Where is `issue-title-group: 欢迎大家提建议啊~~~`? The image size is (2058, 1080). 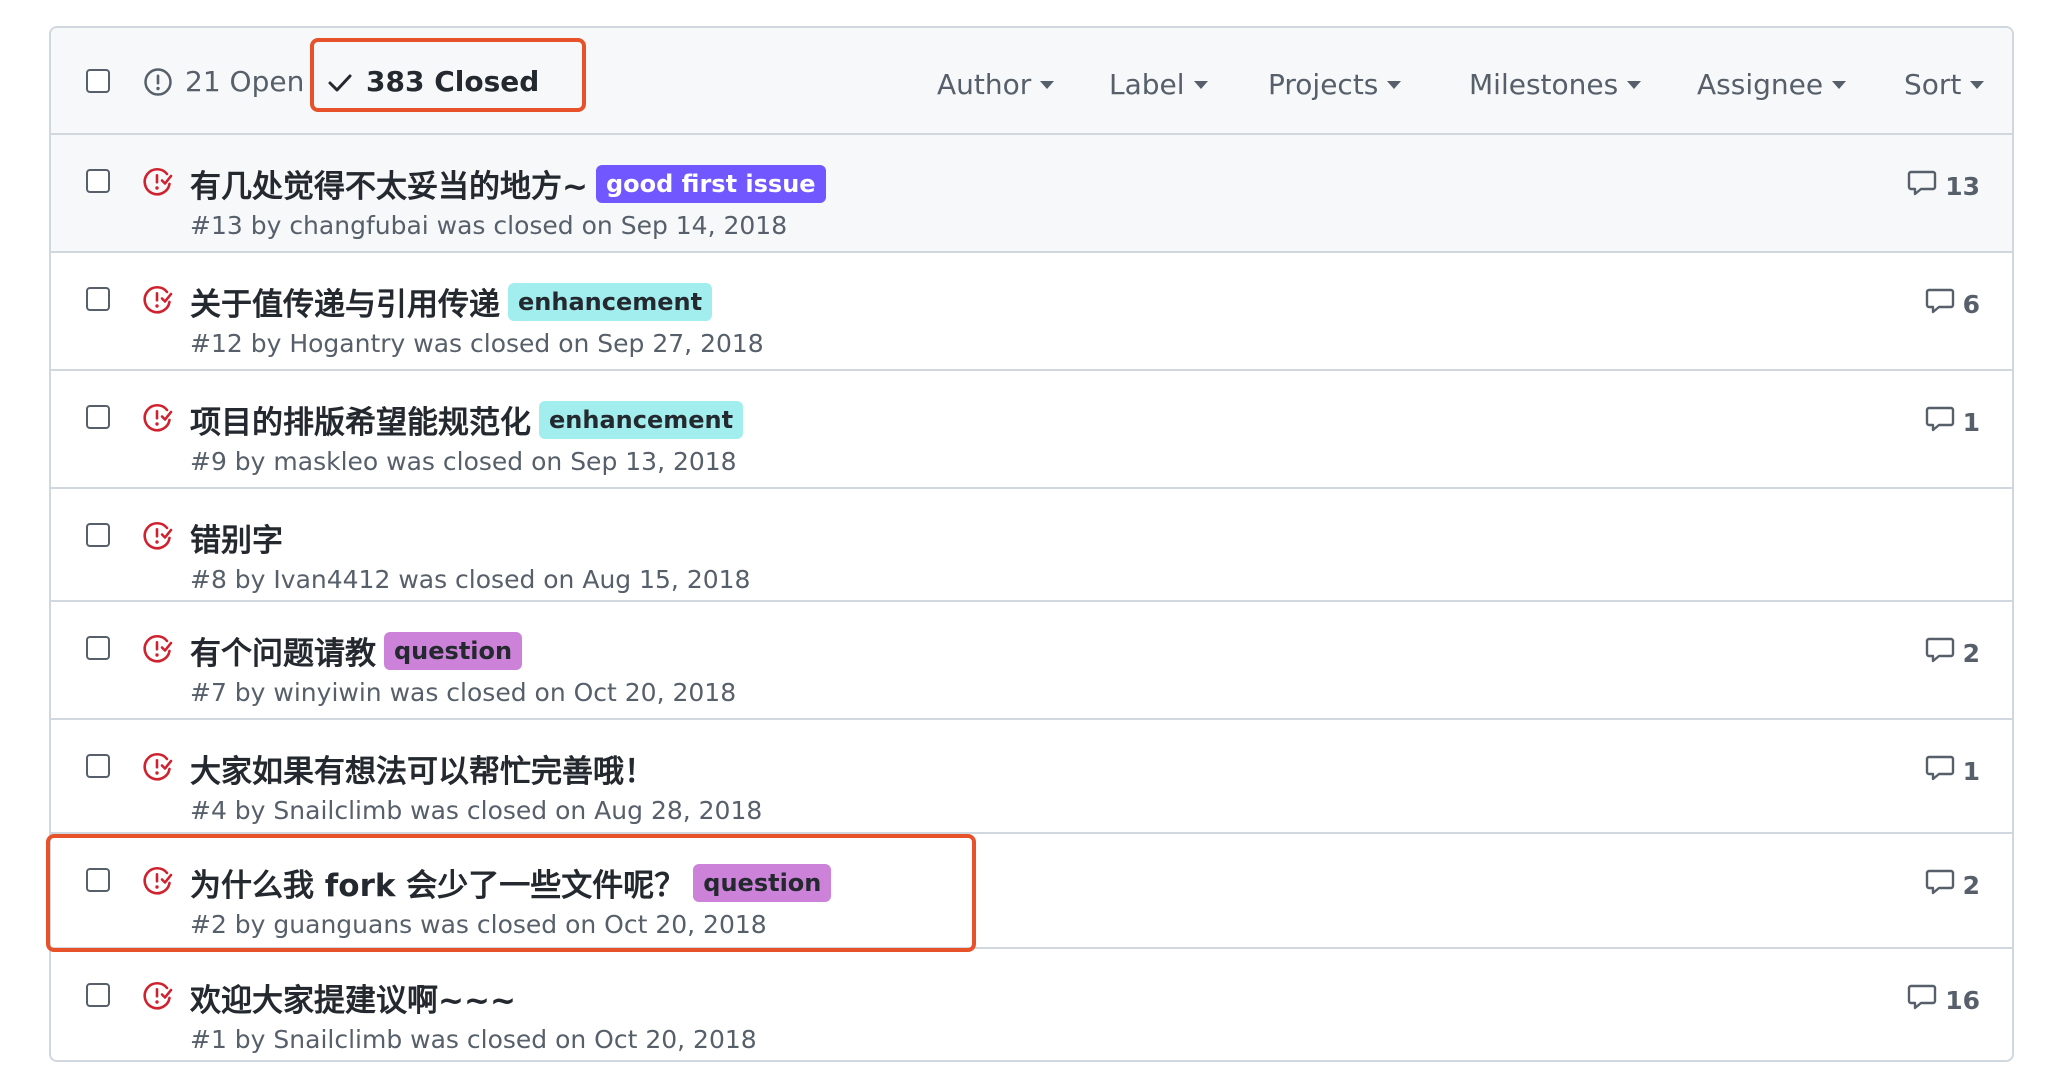
issue-title-group: 欢迎大家提建议啊~~~ is located at coordinates (353, 997).